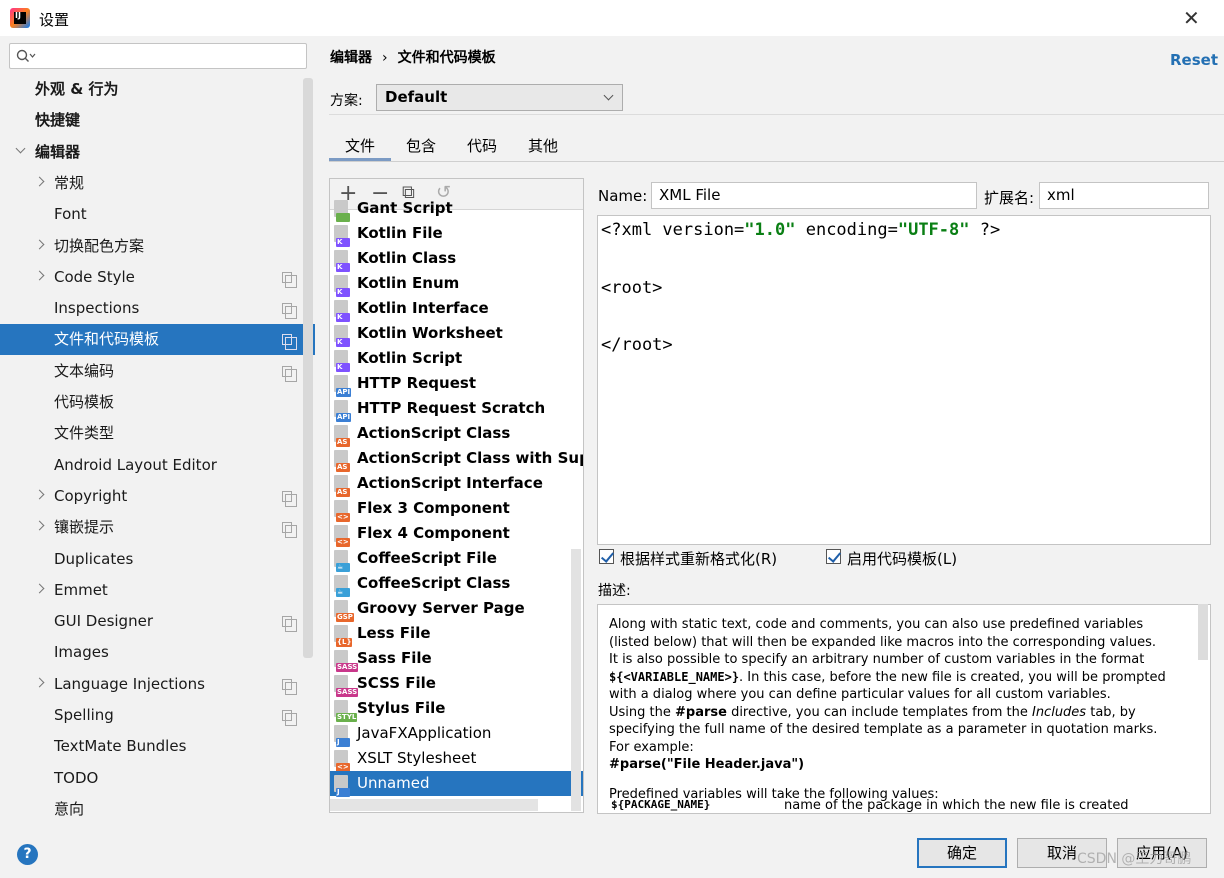  I want to click on template-list-item: SASS Sass File, so click(456, 659).